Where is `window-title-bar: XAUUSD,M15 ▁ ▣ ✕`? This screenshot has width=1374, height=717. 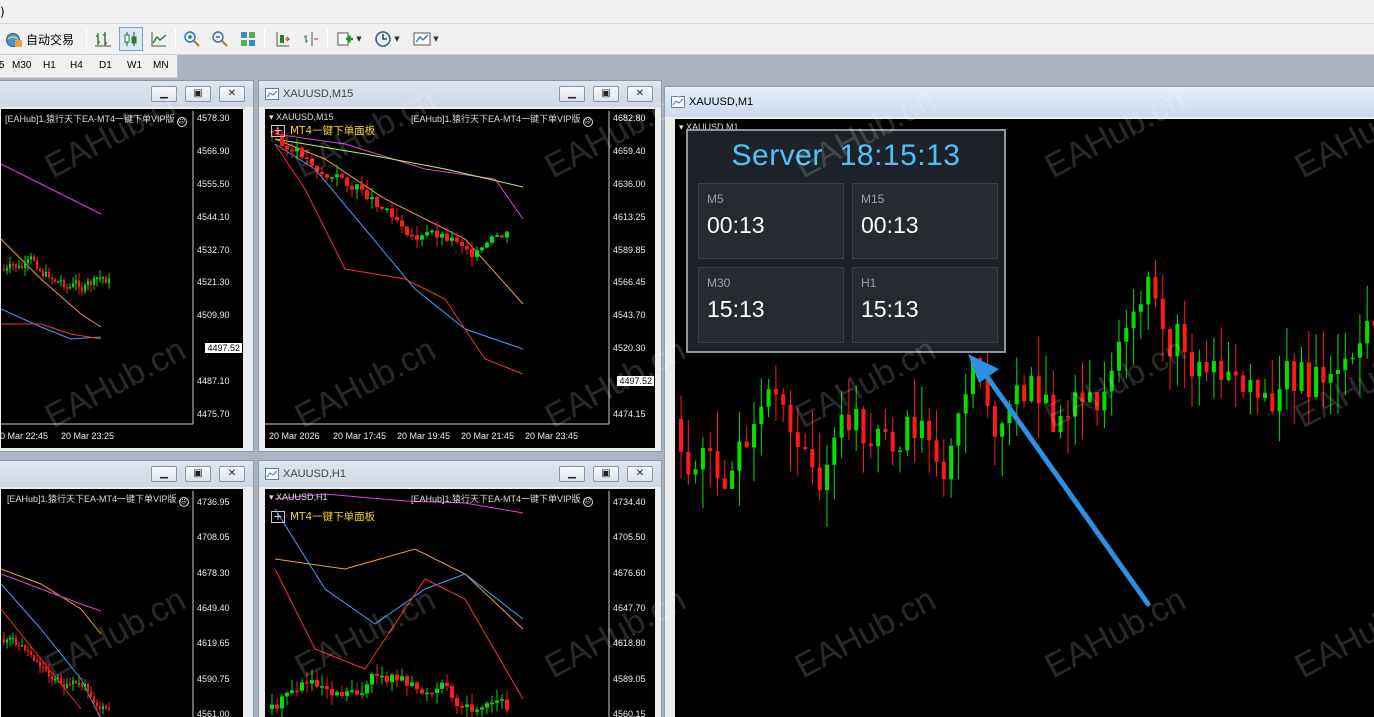 window-title-bar: XAUUSD,M15 ▁ ▣ ✕ is located at coordinates (460, 94).